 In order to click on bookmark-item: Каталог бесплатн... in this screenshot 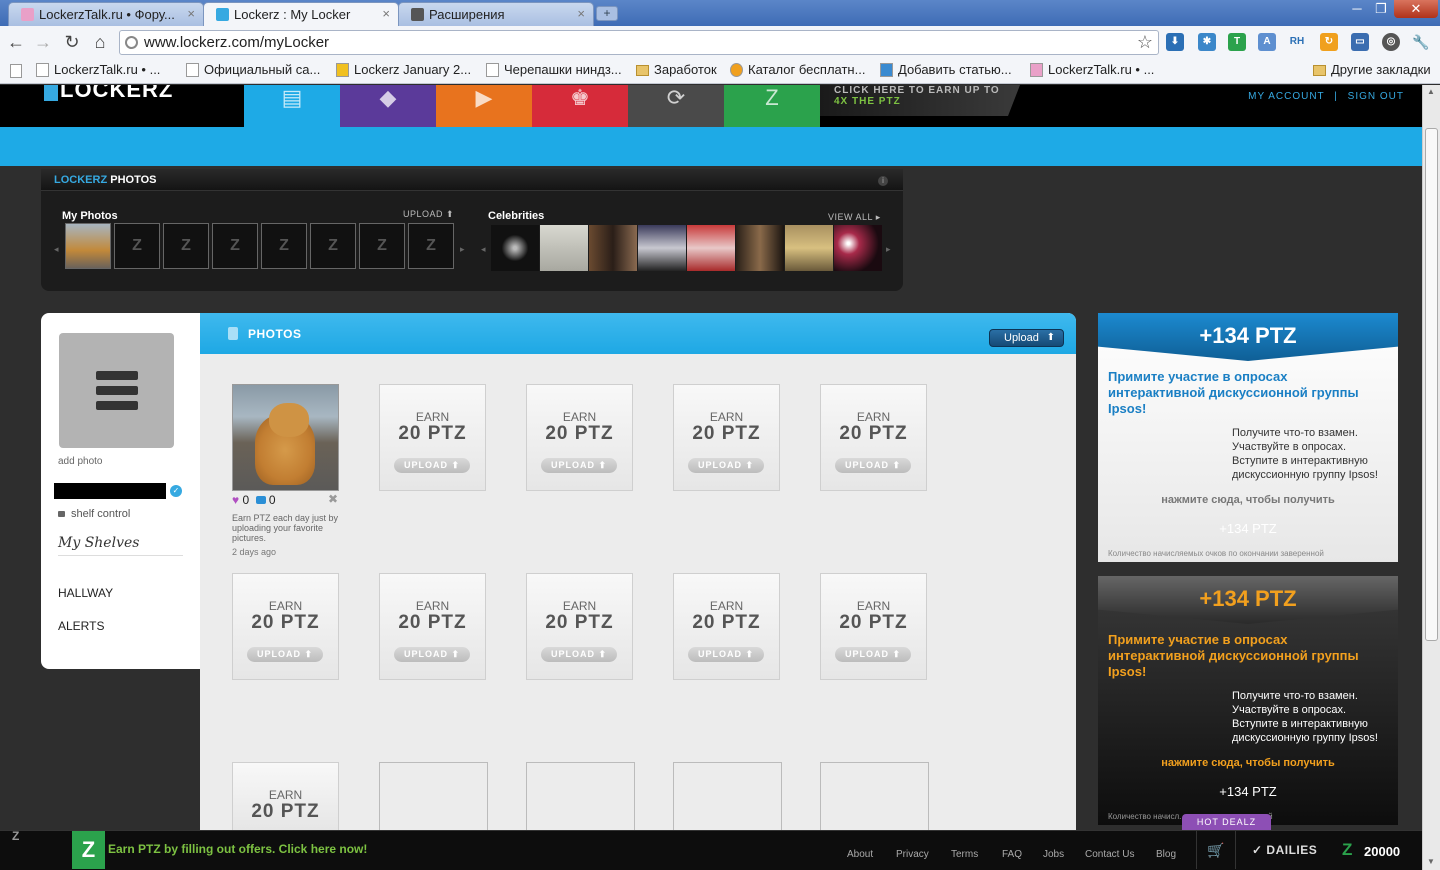, I will do `click(797, 69)`.